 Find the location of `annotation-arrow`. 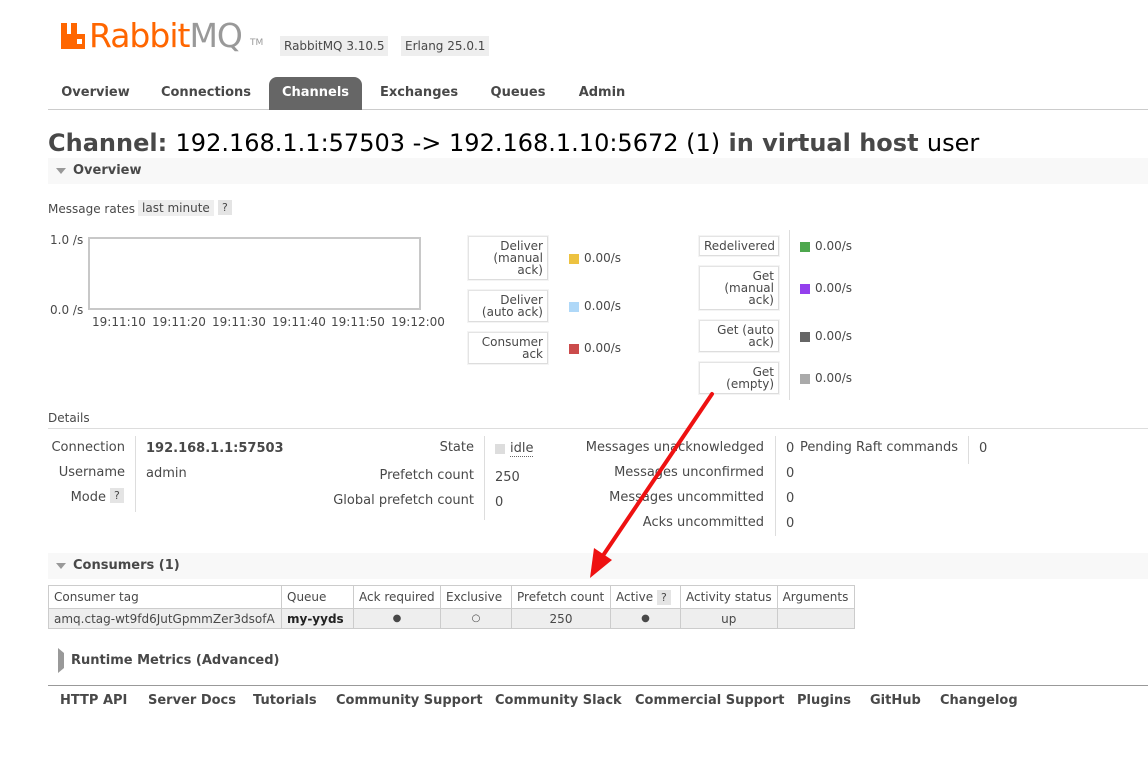

annotation-arrow is located at coordinates (652, 485).